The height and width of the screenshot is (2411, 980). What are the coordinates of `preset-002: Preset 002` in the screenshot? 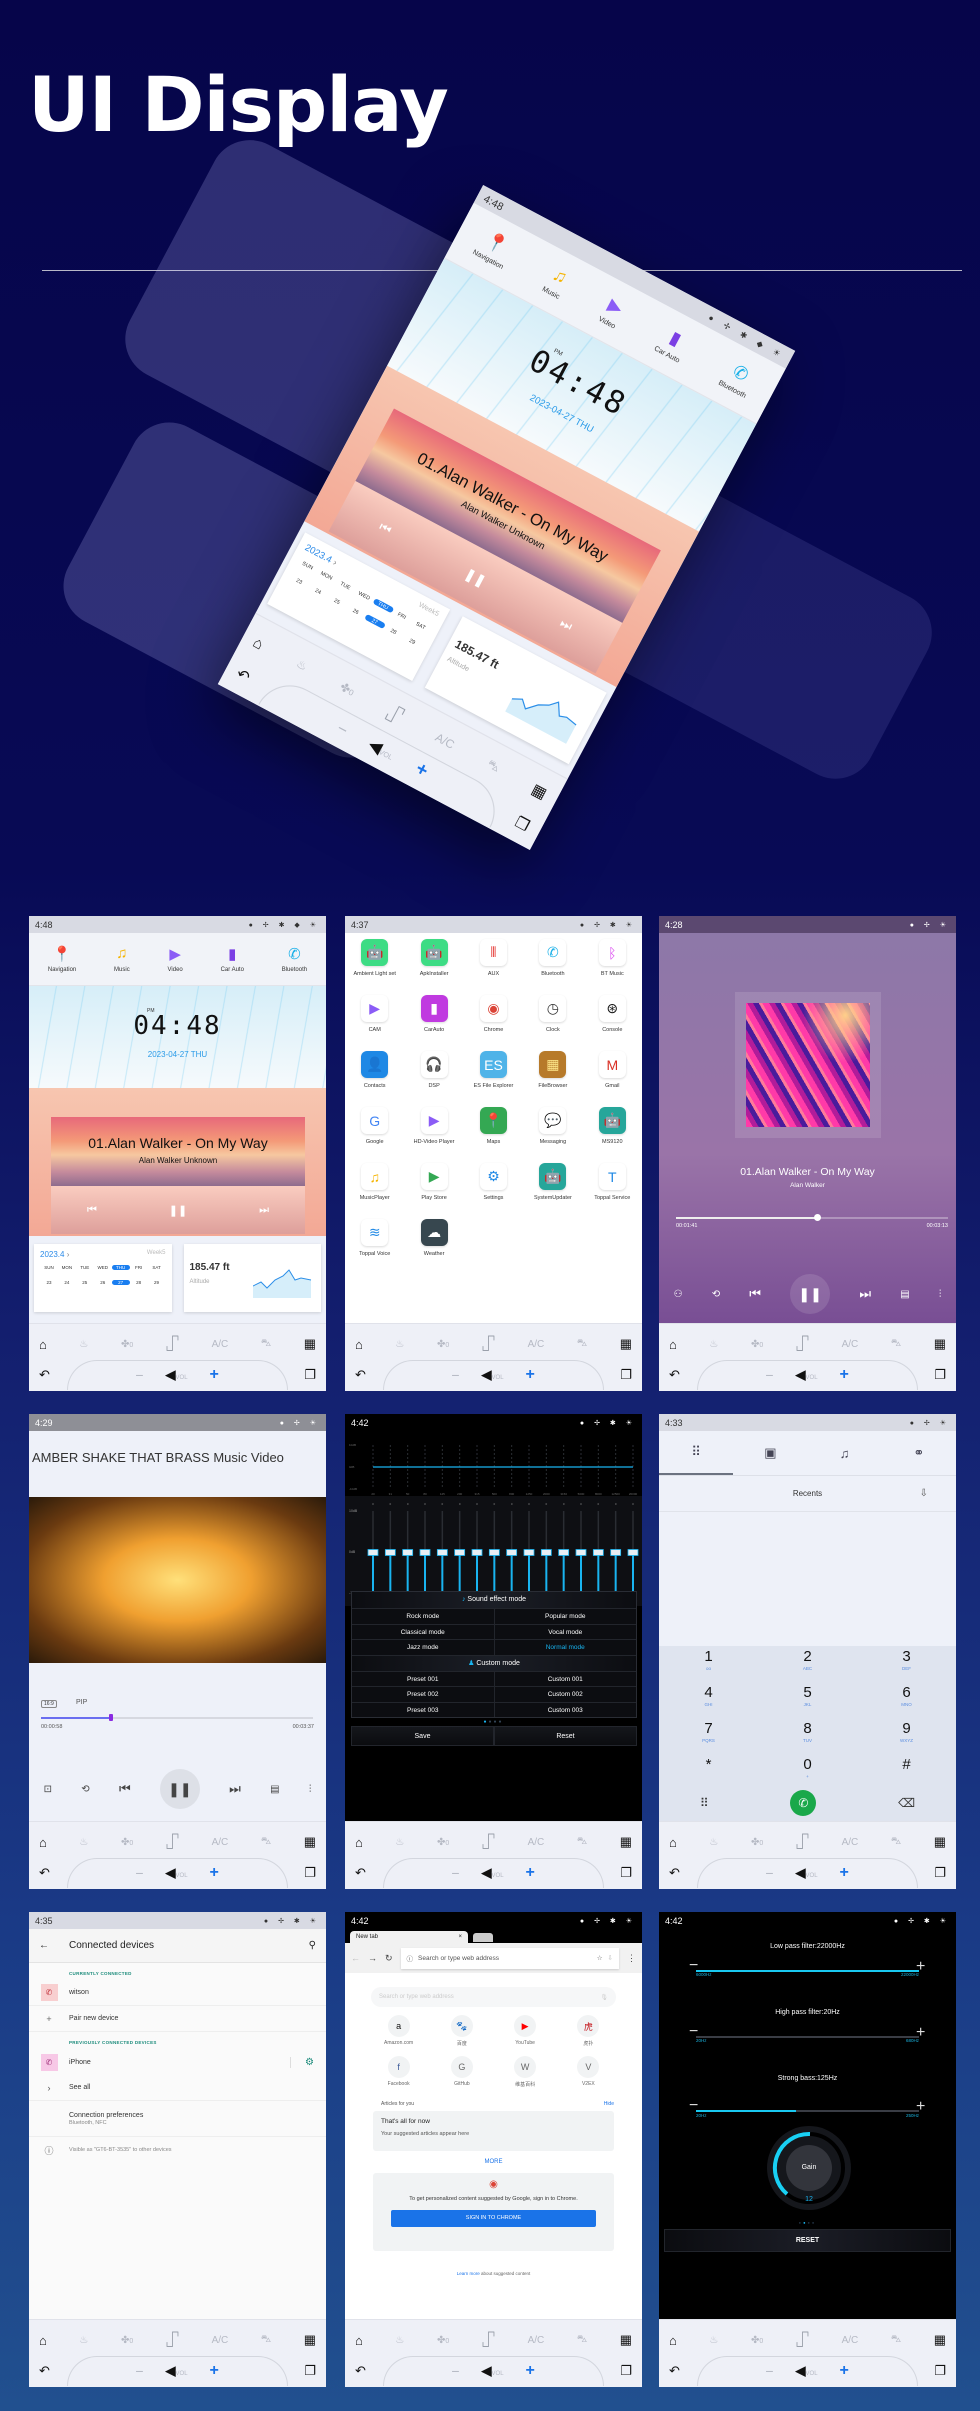 It's located at (423, 1694).